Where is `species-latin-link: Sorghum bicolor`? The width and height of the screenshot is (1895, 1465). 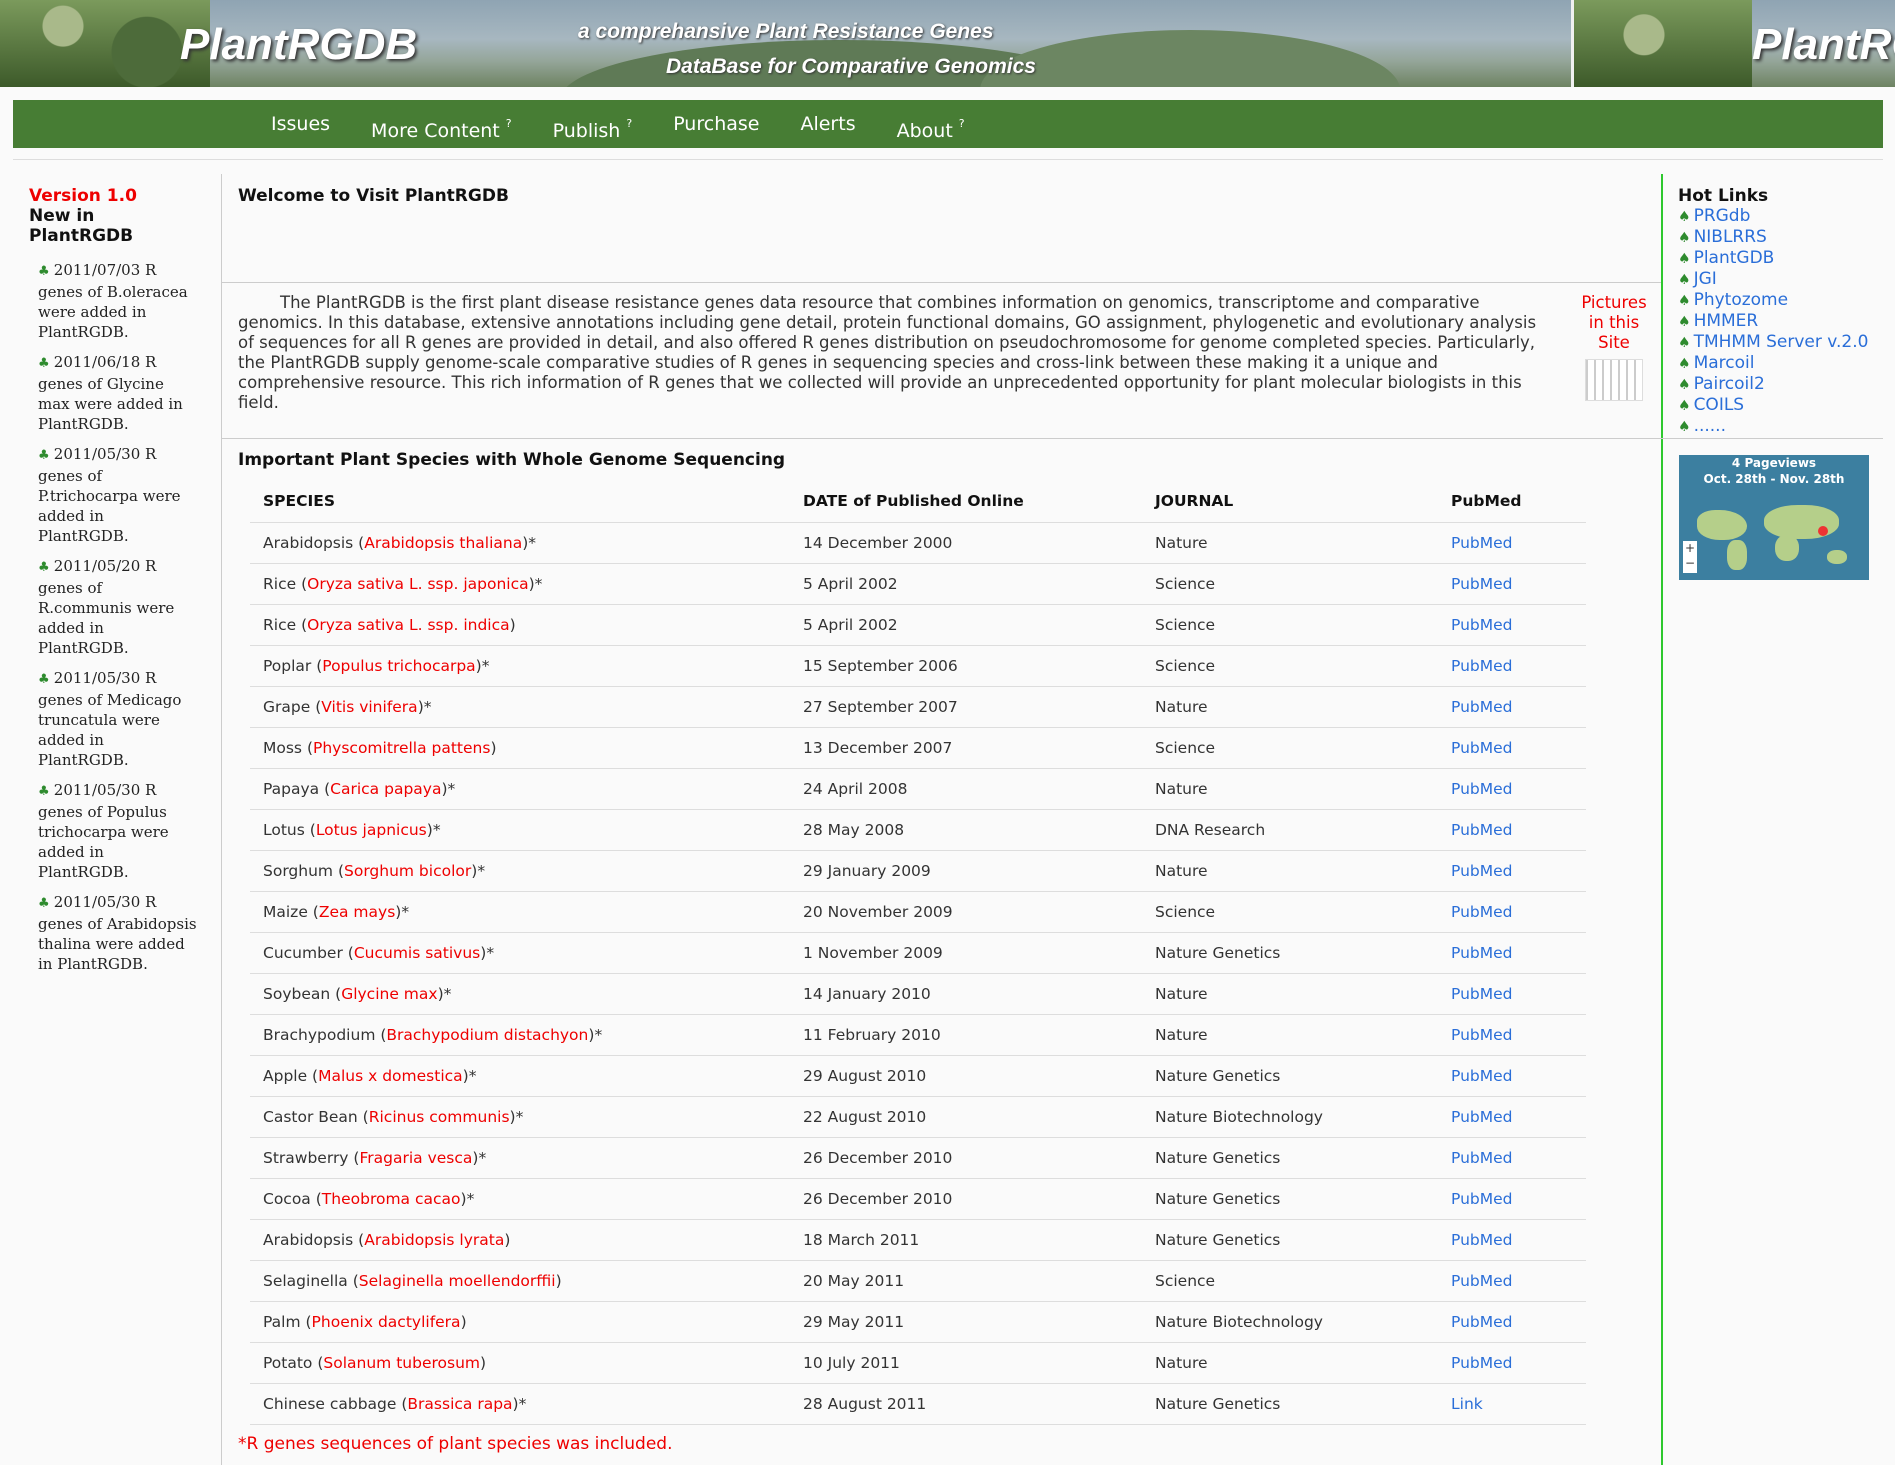 species-latin-link: Sorghum bicolor is located at coordinates (407, 871).